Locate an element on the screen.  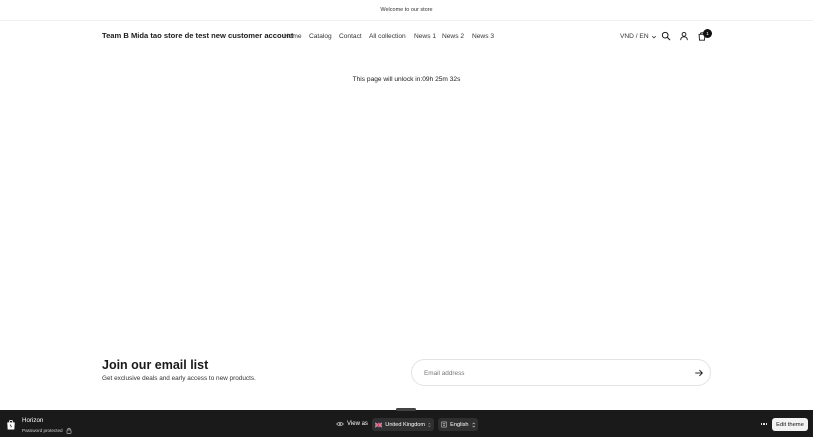
email-input is located at coordinates (549, 373).